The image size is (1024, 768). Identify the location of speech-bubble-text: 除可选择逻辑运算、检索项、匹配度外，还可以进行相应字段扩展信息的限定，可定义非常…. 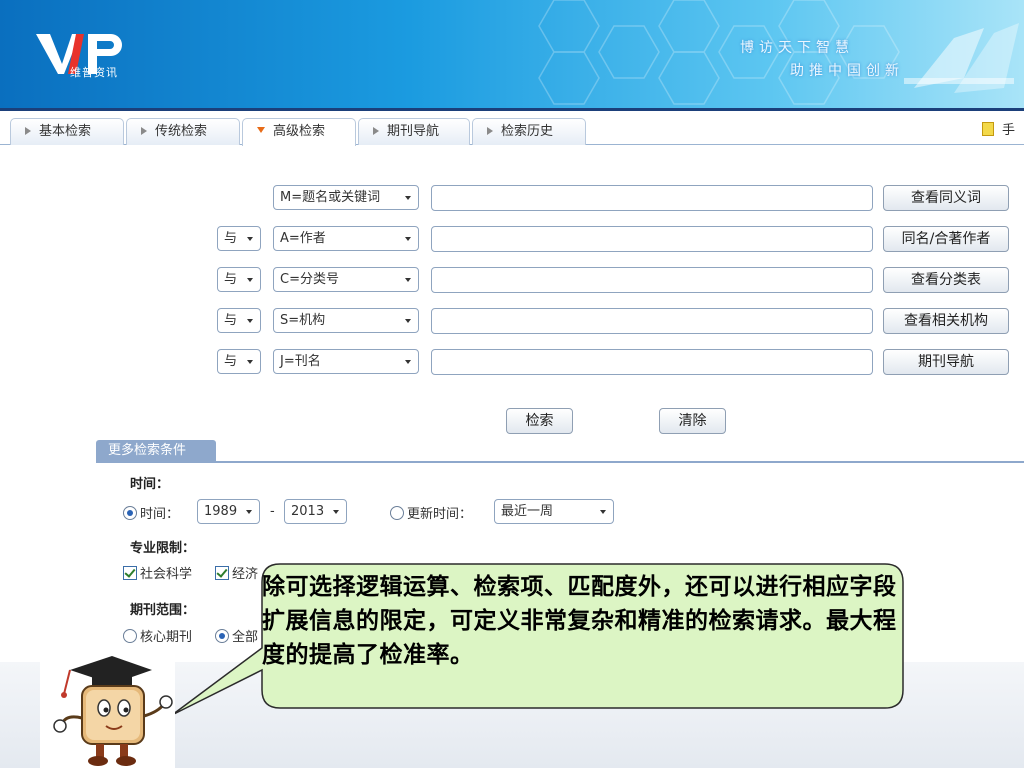
(579, 620).